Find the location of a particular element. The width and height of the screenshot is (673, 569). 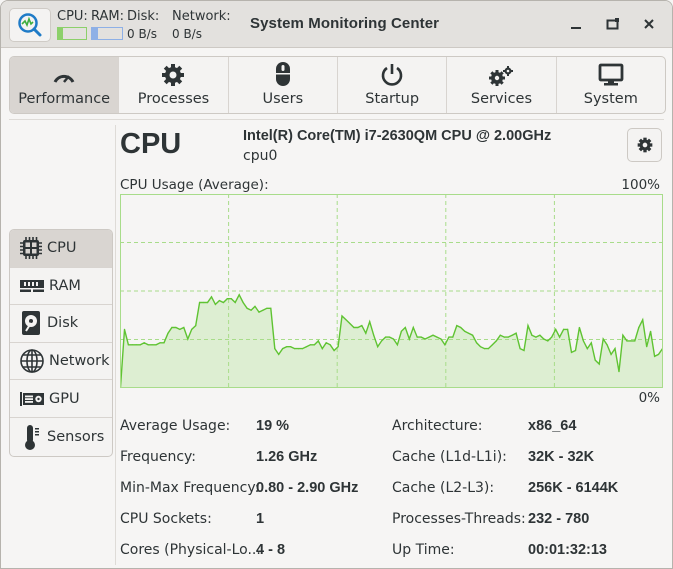

info-left-label: Min-Max Frequency: is located at coordinates (190, 488).